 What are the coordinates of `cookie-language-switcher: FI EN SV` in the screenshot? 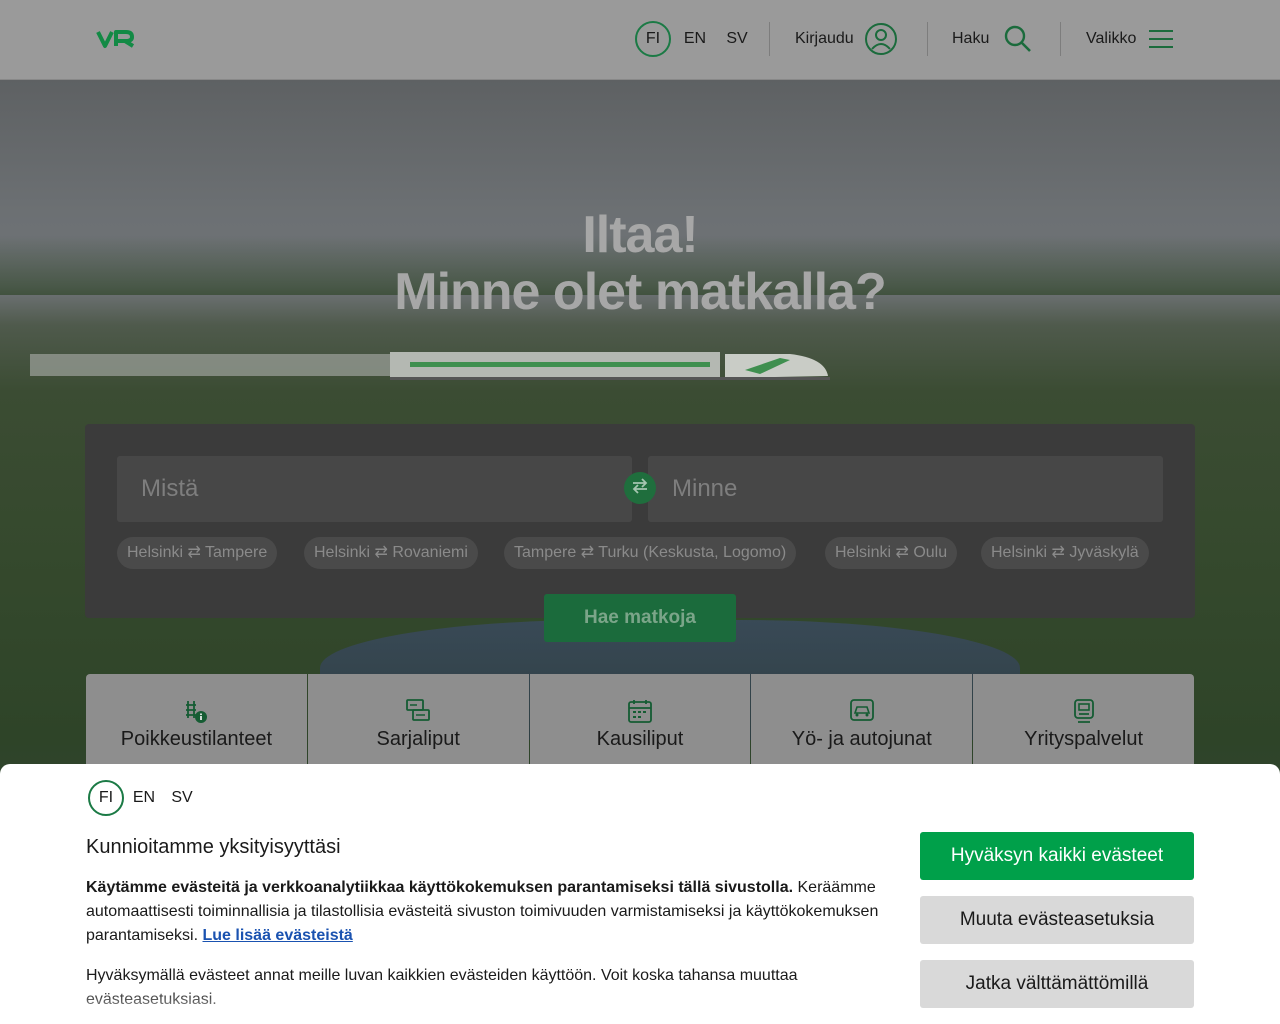 It's located at (145, 798).